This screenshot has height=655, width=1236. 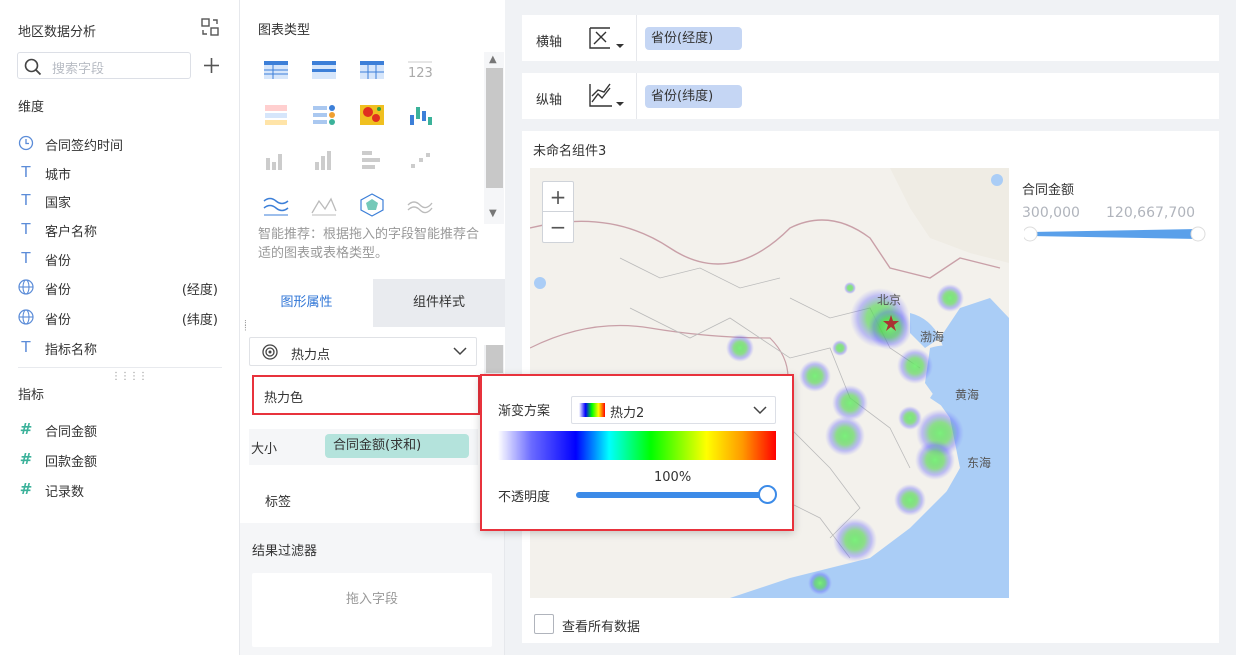 I want to click on column-chart-icon, so click(x=324, y=160).